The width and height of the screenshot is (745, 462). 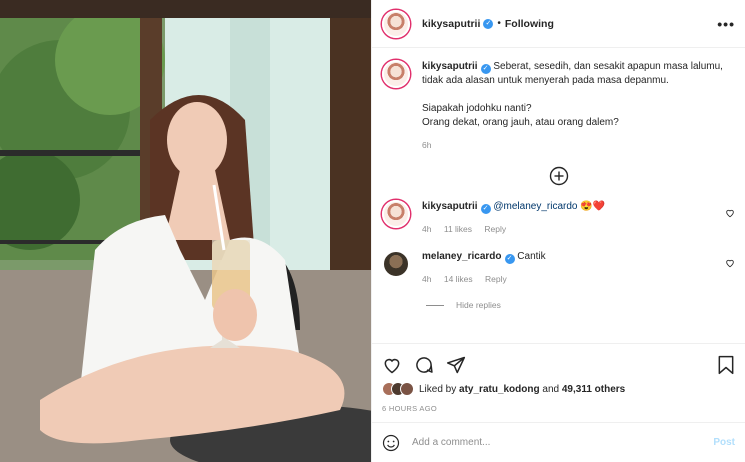 What do you see at coordinates (409, 408) in the screenshot?
I see `post-timestamp: 6 HOURS AGO` at bounding box center [409, 408].